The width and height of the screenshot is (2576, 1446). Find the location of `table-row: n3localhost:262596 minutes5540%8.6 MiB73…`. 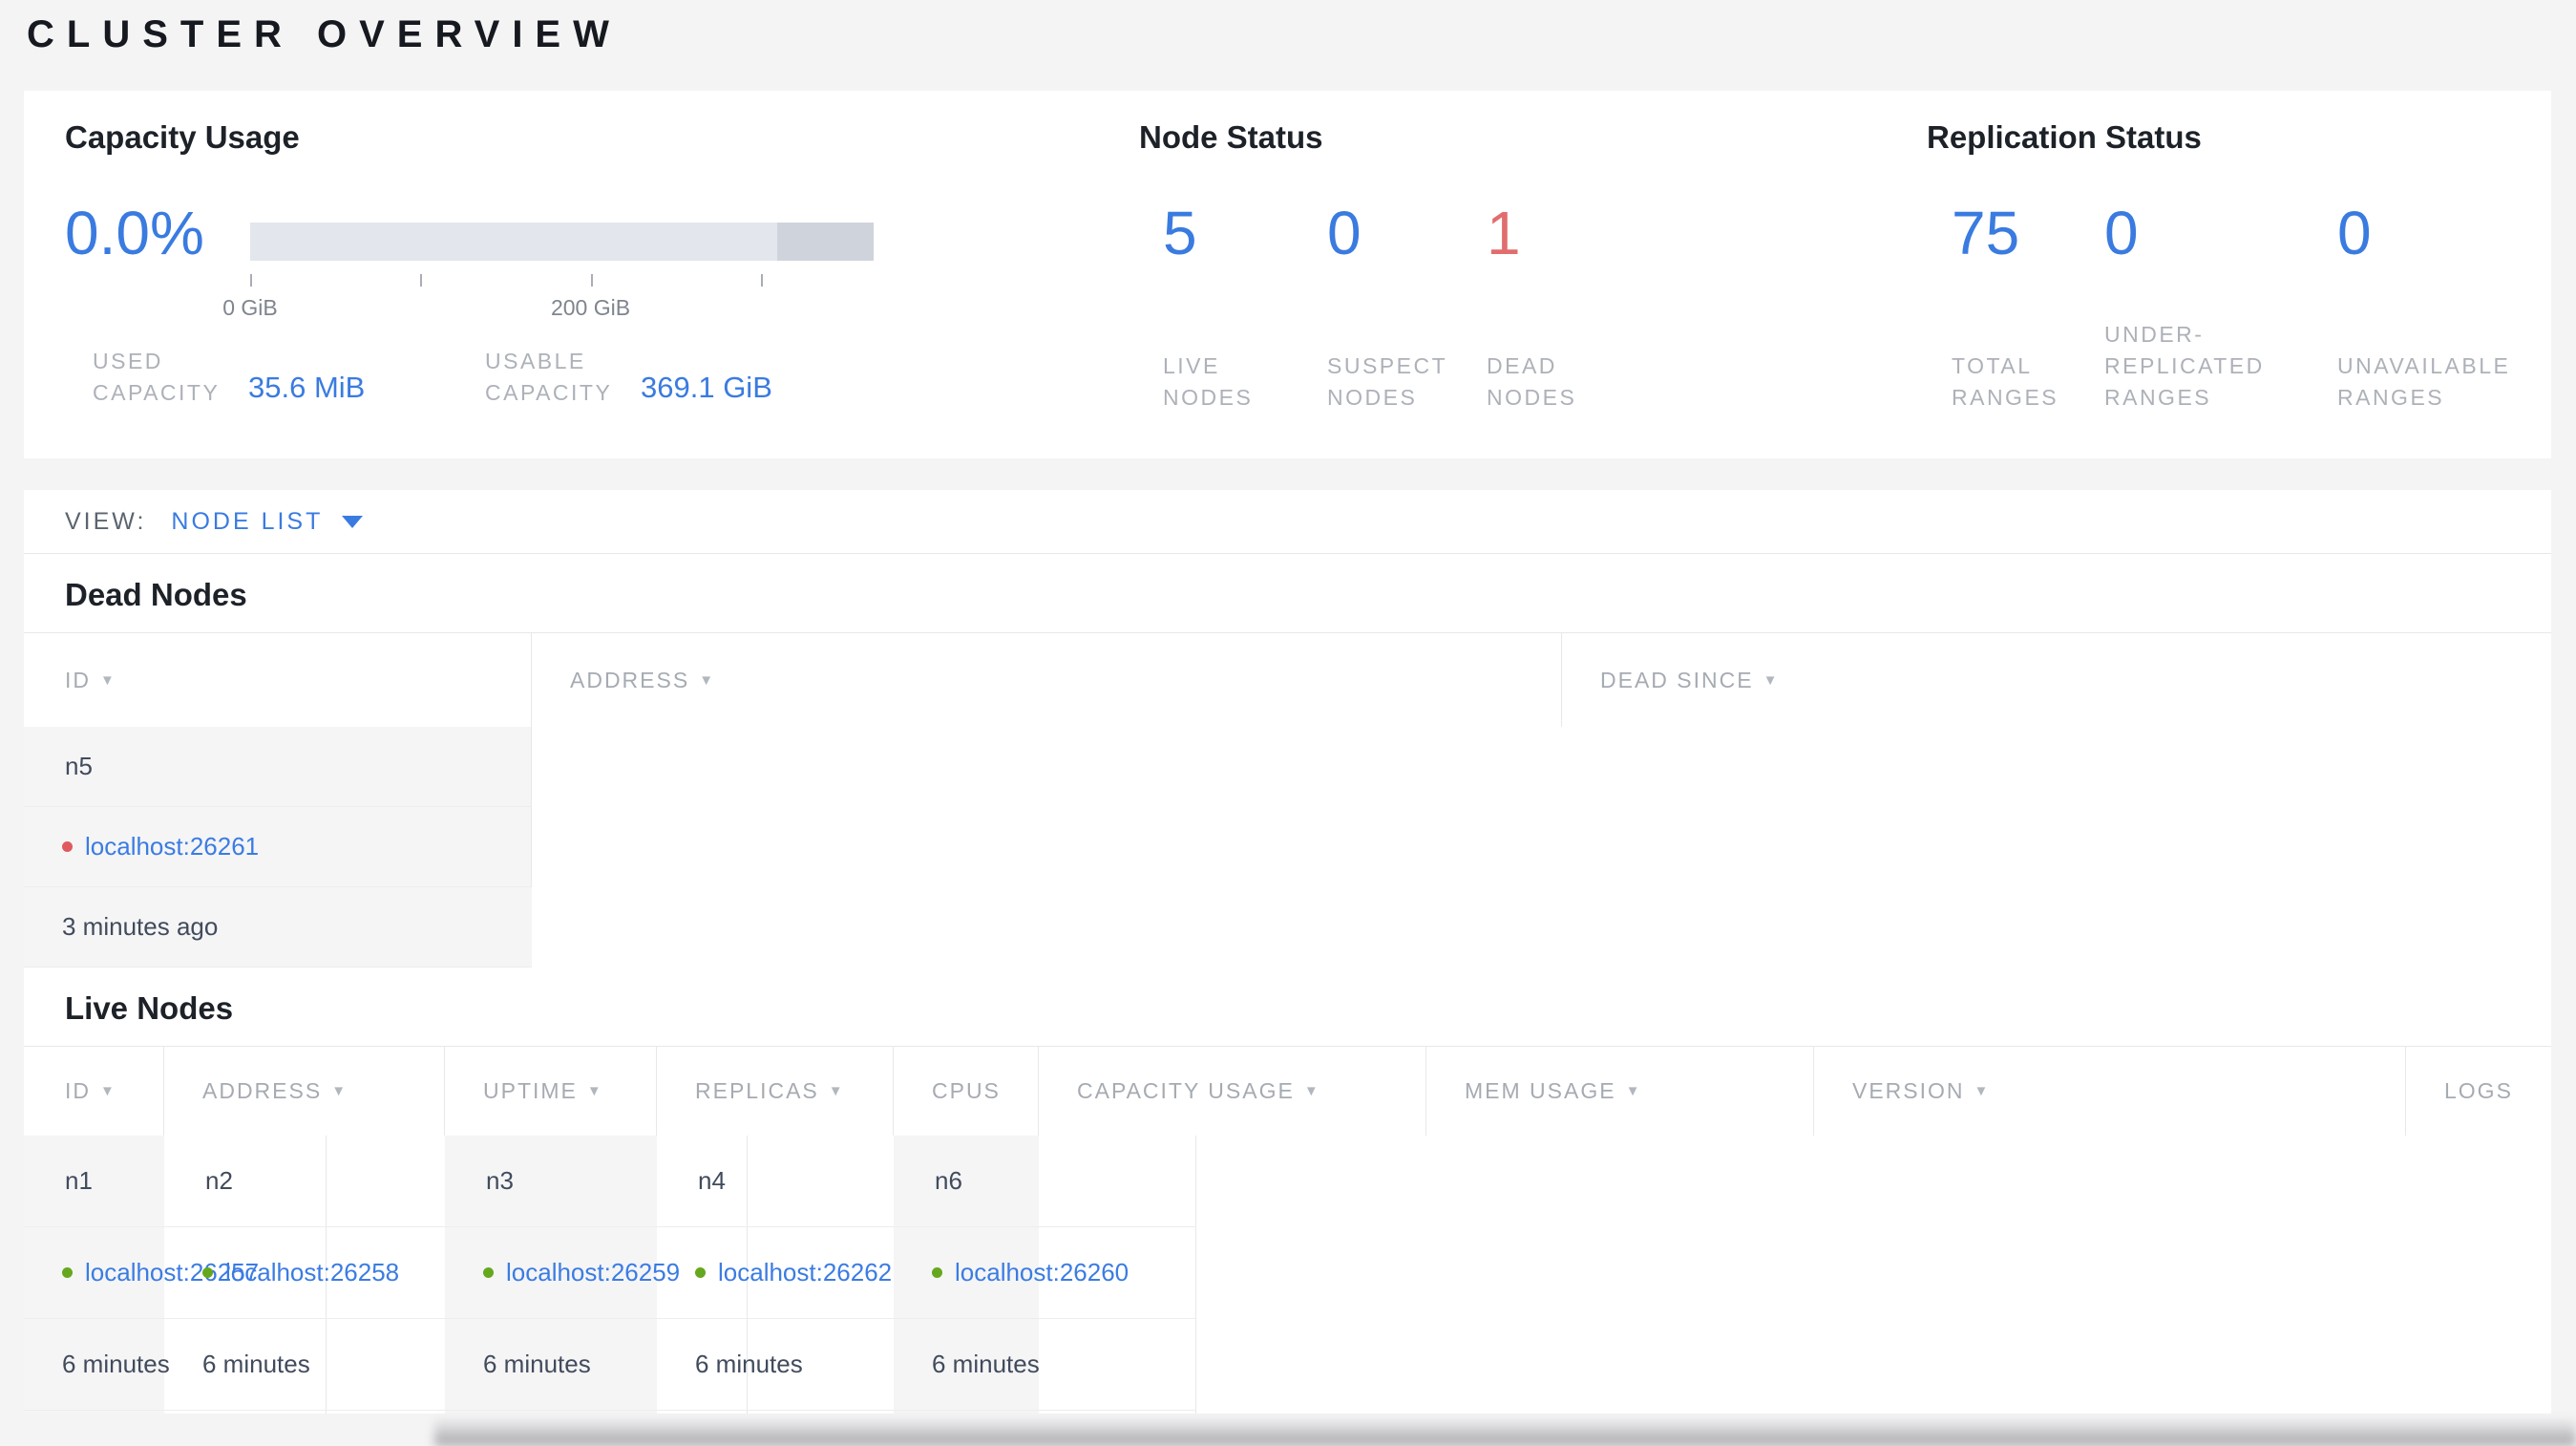

table-row: n3localhost:262596 minutes5540%8.6 MiB73… is located at coordinates (596, 1275).